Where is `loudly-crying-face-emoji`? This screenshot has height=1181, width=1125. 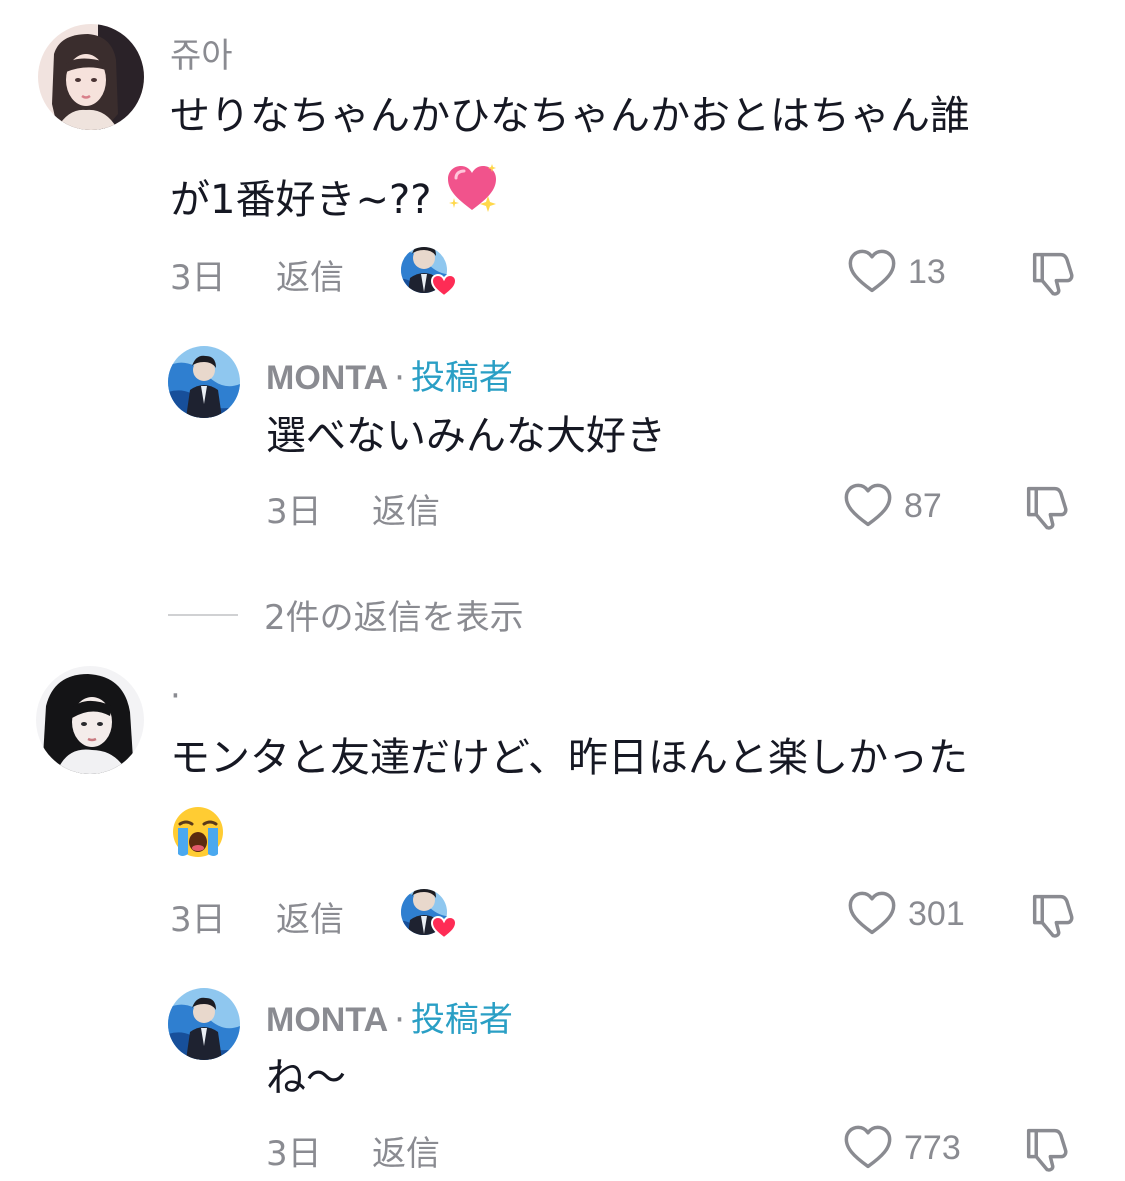 loudly-crying-face-emoji is located at coordinates (198, 846).